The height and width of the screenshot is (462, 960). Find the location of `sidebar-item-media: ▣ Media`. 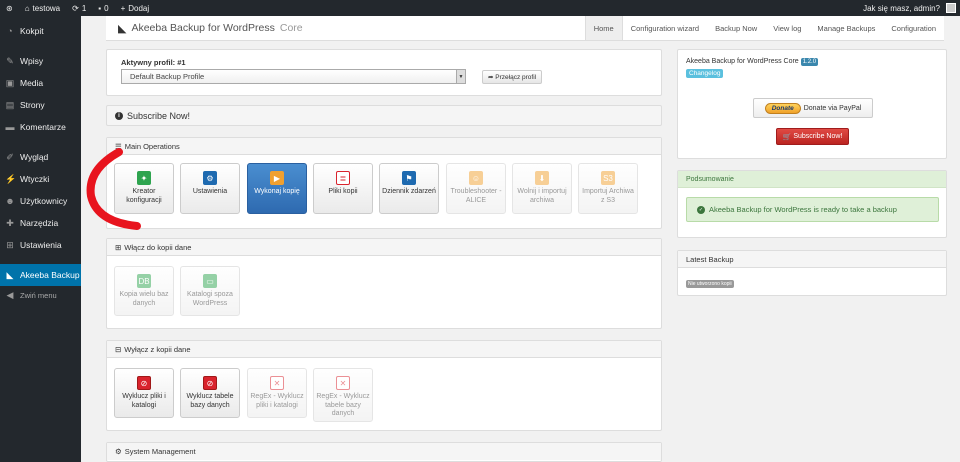

sidebar-item-media: ▣ Media is located at coordinates (40, 83).